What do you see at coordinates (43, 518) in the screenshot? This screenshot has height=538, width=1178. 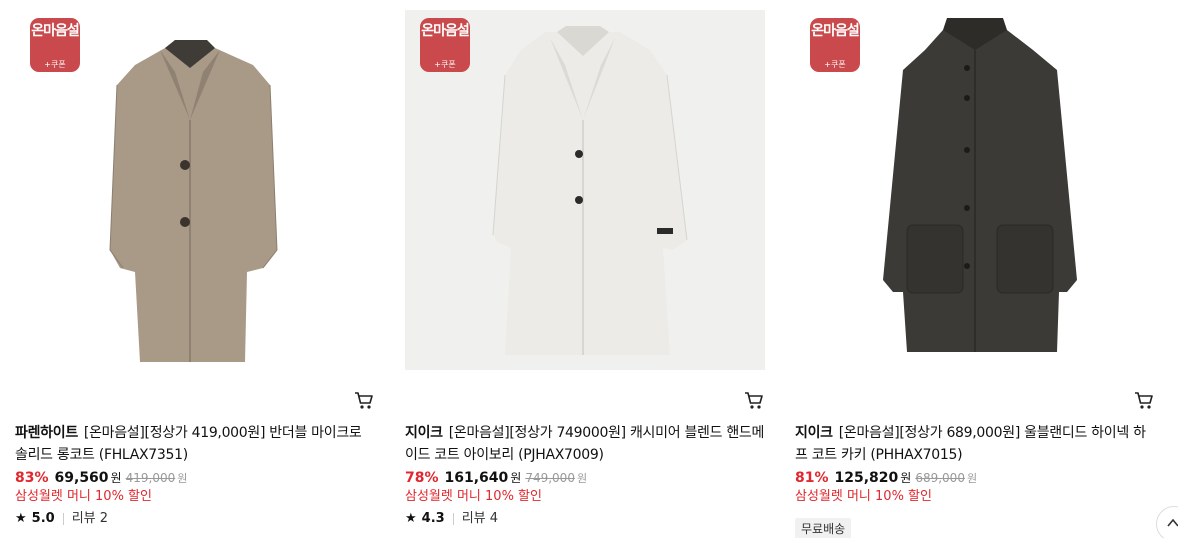 I see `rating-score: 5.0` at bounding box center [43, 518].